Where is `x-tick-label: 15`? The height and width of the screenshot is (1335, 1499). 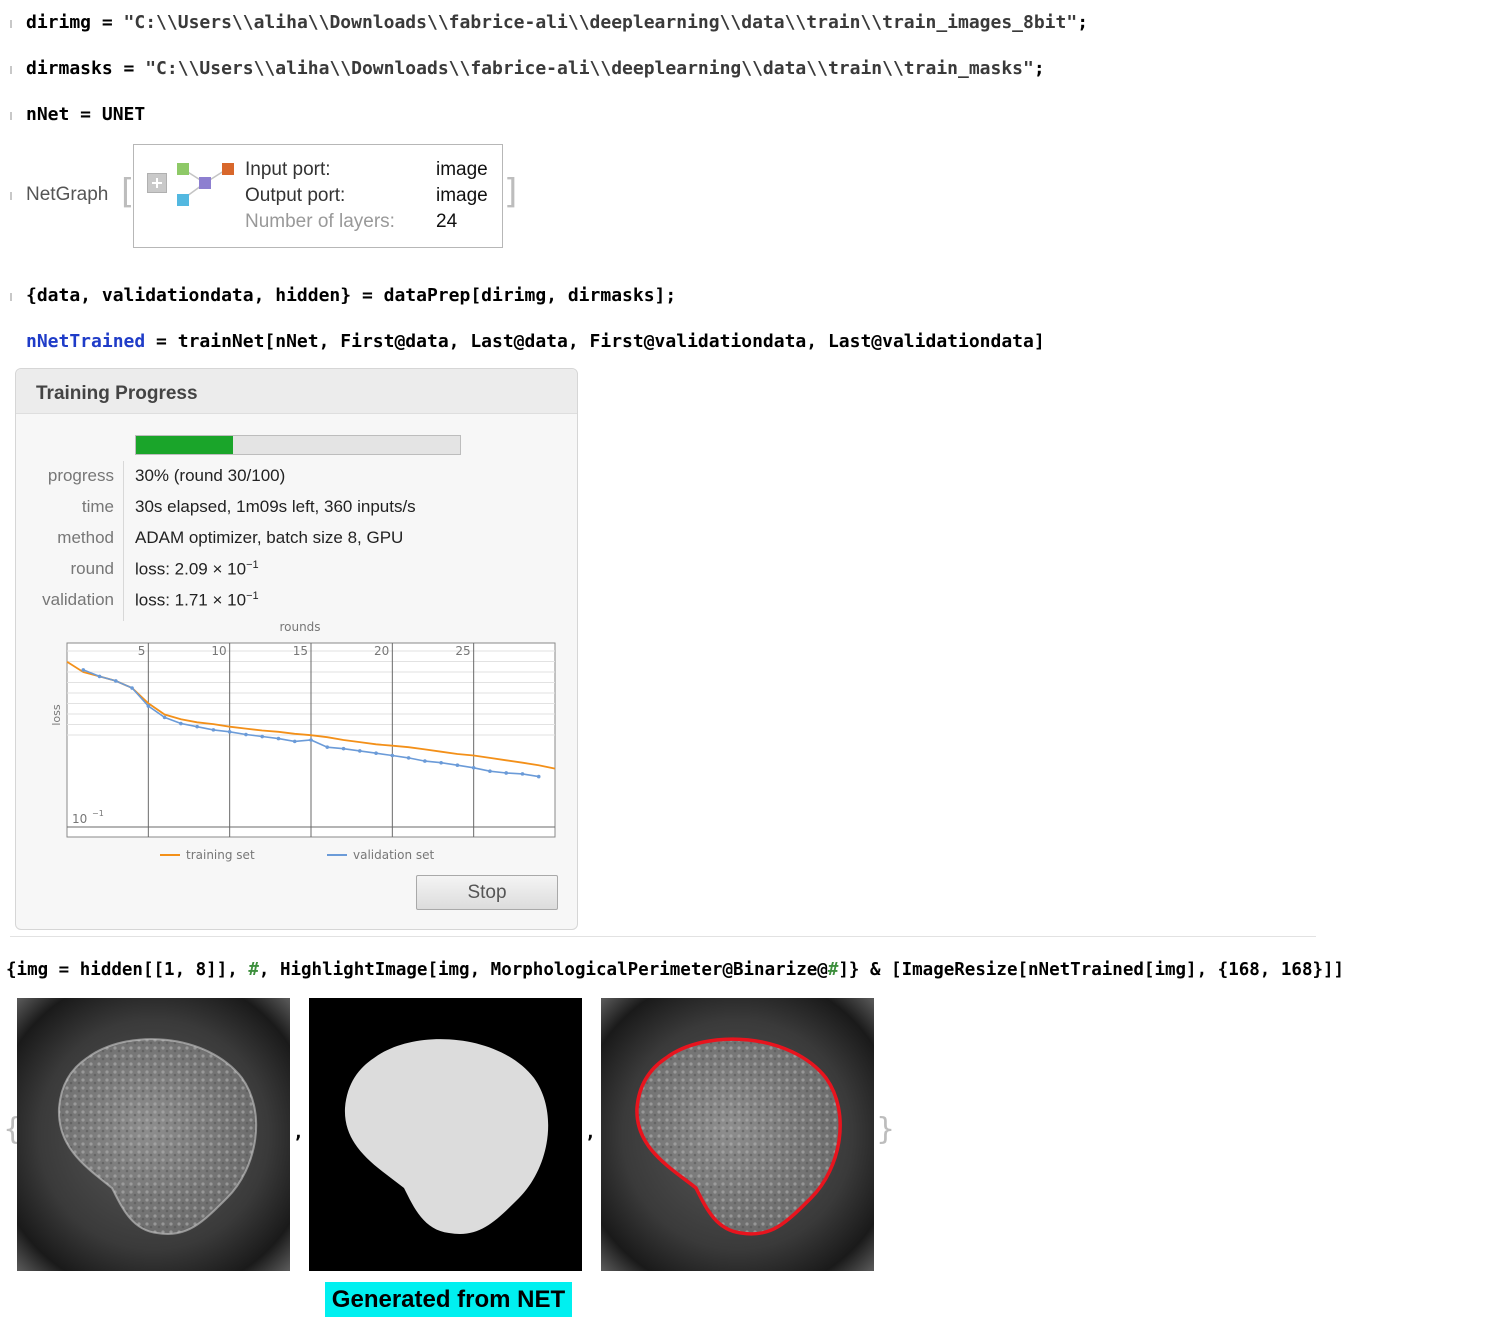
x-tick-label: 15 is located at coordinates (300, 651).